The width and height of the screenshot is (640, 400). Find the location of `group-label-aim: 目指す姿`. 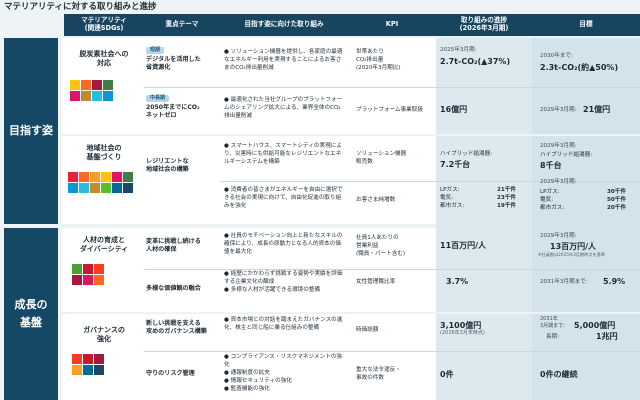

group-label-aim: 目指す姿 is located at coordinates (31, 131).